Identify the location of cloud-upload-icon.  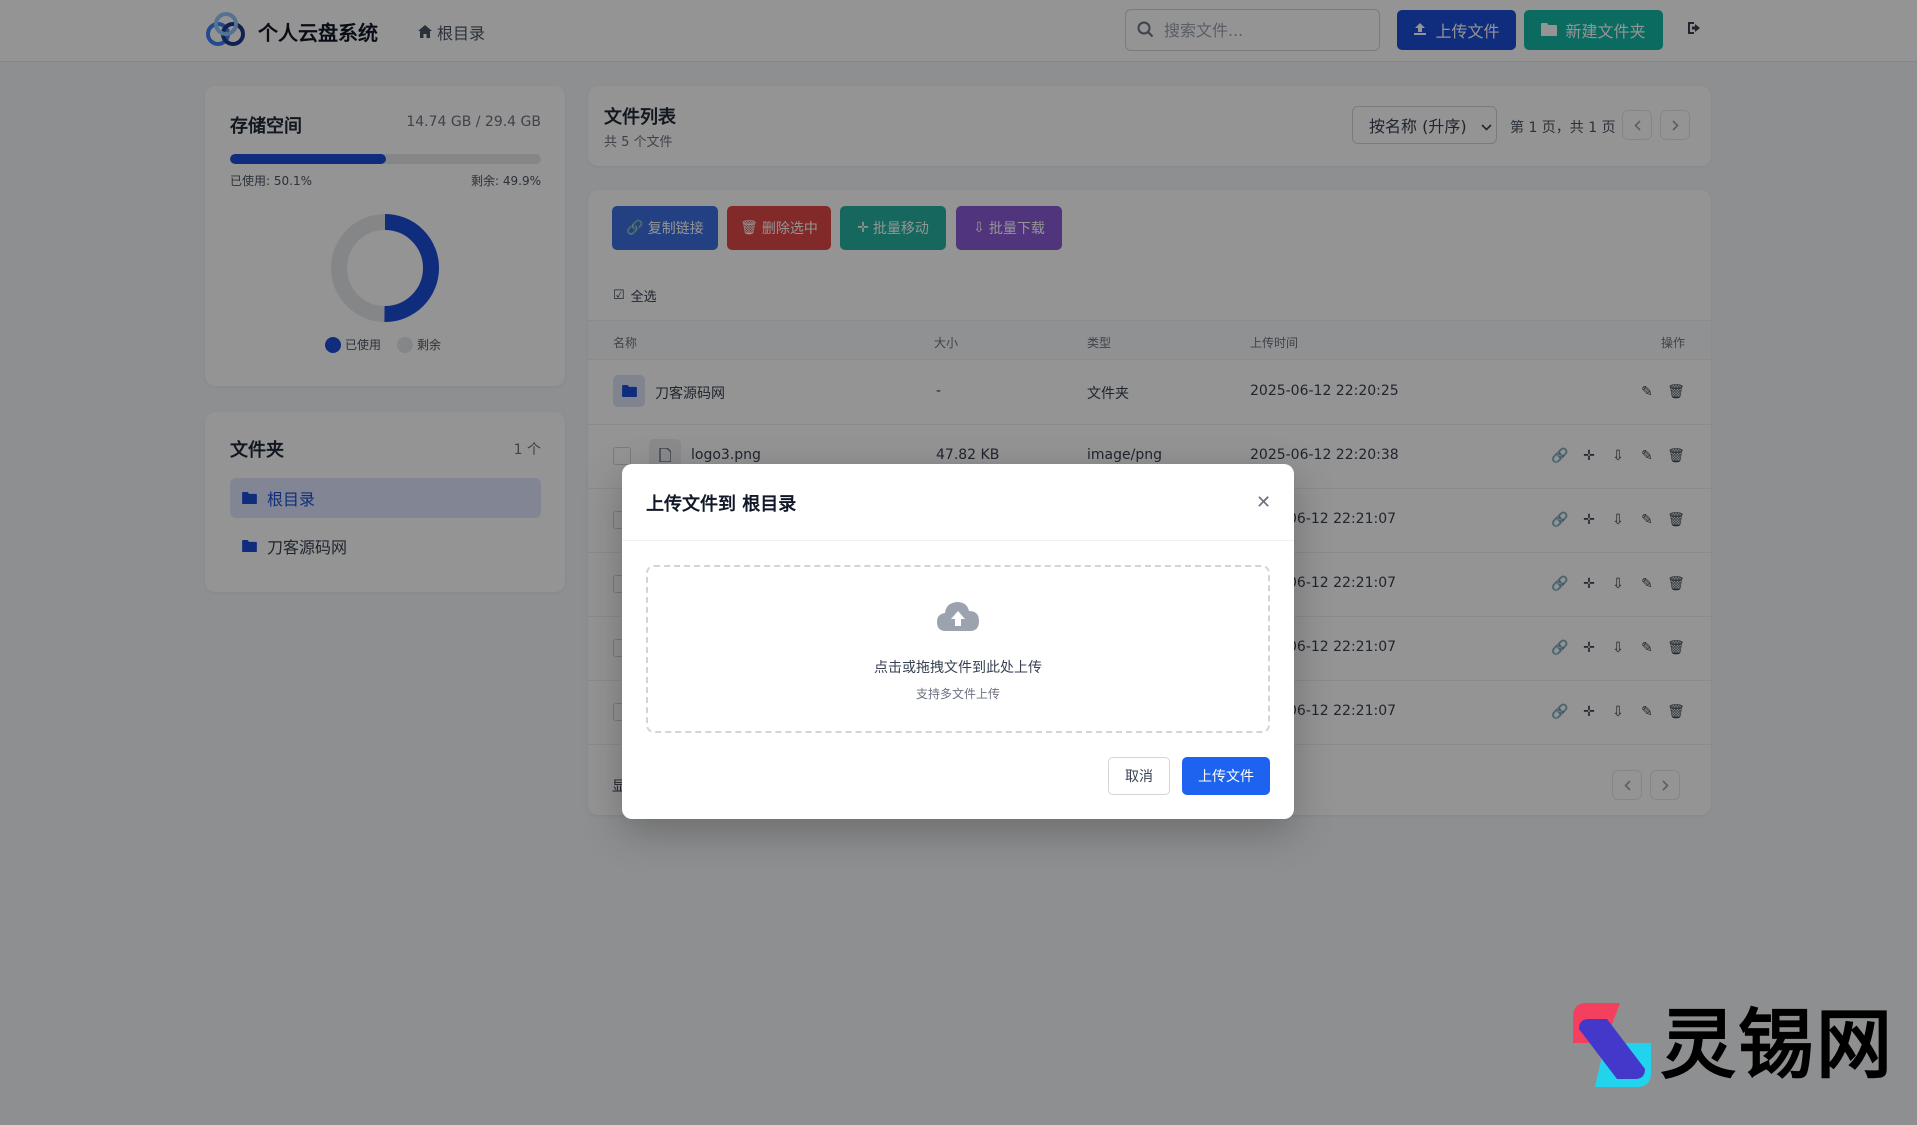
(958, 618).